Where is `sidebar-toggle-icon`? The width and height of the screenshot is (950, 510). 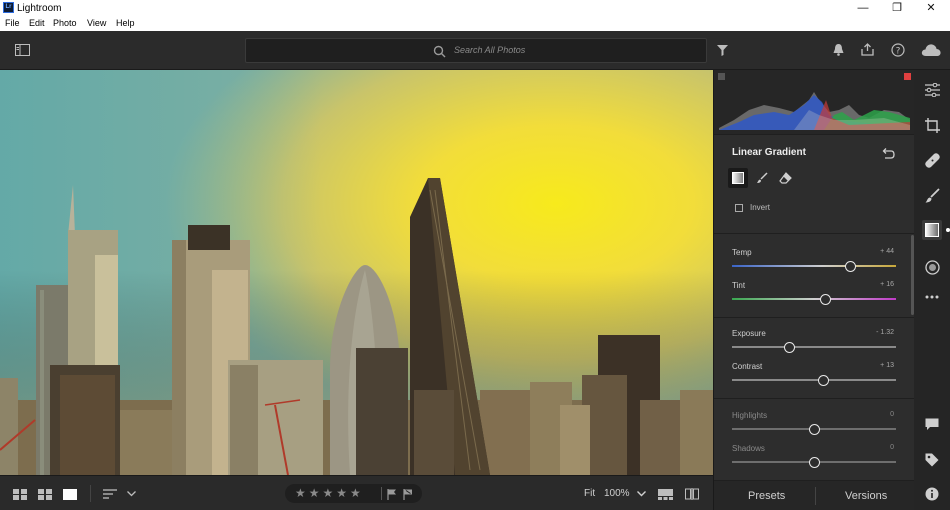 sidebar-toggle-icon is located at coordinates (22, 50).